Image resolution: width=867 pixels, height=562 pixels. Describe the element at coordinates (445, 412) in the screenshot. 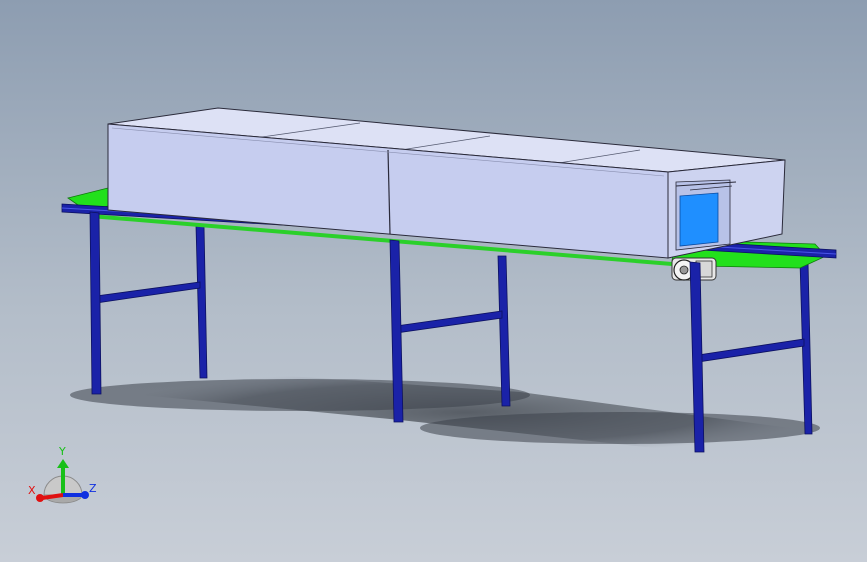

I see `ground-shadow` at that location.